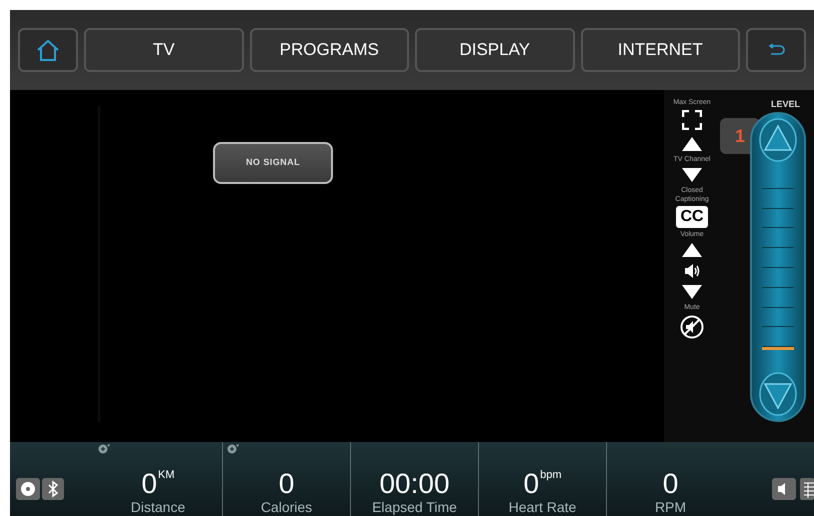 The height and width of the screenshot is (516, 814). Describe the element at coordinates (692, 144) in the screenshot. I see `channel-up-icon` at that location.